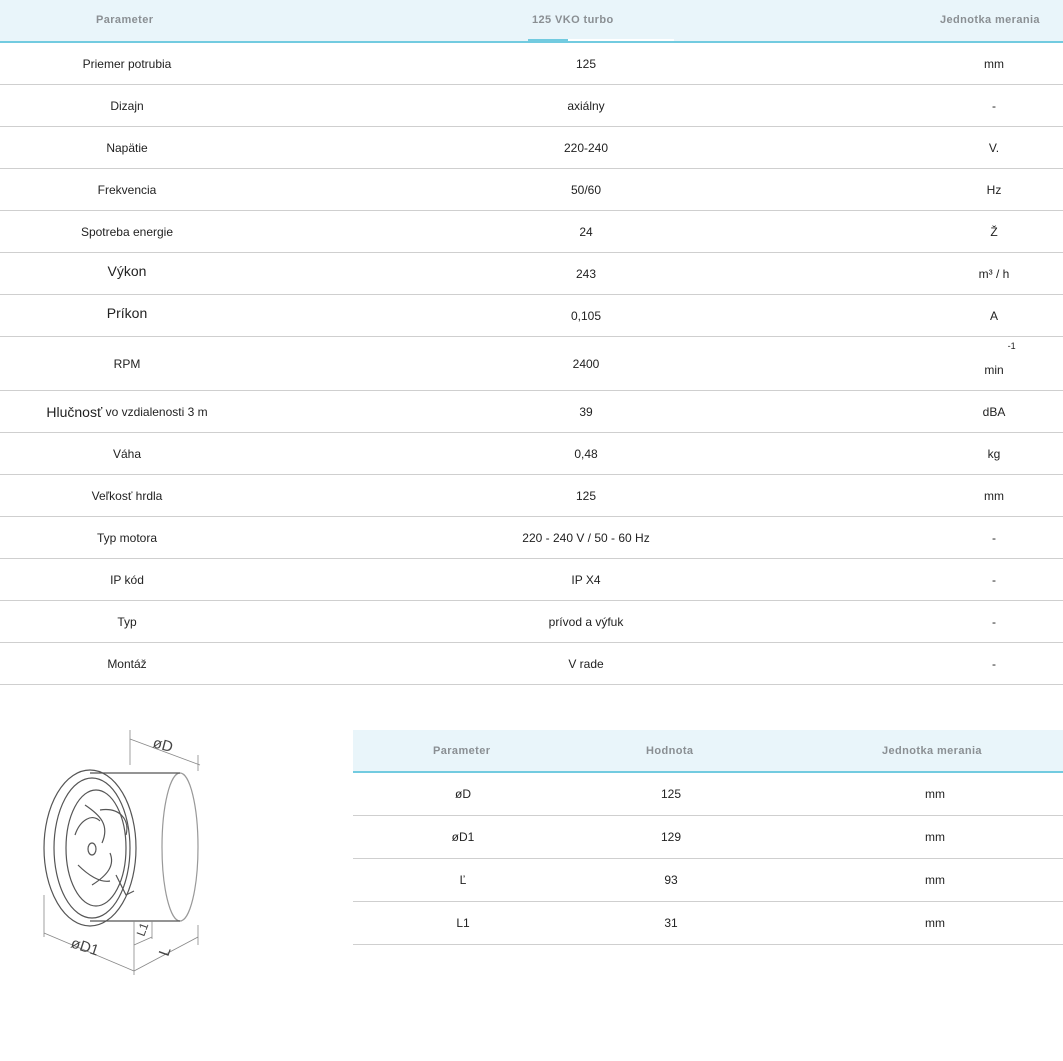 Image resolution: width=1063 pixels, height=1061 pixels. What do you see at coordinates (708, 751) in the screenshot?
I see `dimensions-table-header: Parameter Hodnota Jednotka merania` at bounding box center [708, 751].